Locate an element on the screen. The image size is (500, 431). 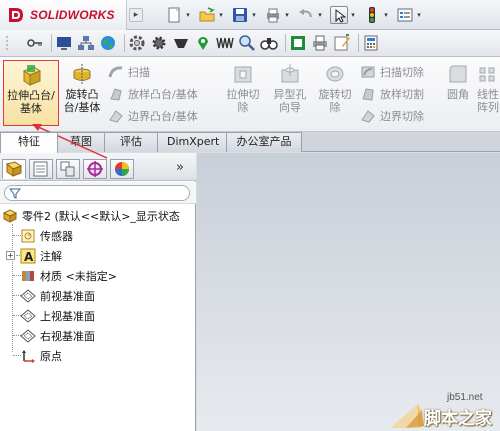
sheet-icon is located at coordinates (298, 43).